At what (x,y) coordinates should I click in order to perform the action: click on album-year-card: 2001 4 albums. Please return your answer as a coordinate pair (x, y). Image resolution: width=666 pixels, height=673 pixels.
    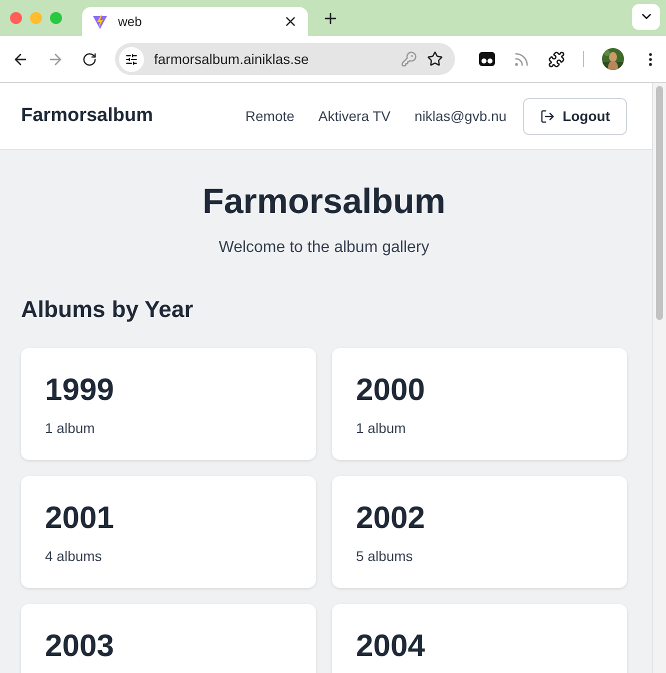
    Looking at the image, I should click on (168, 532).